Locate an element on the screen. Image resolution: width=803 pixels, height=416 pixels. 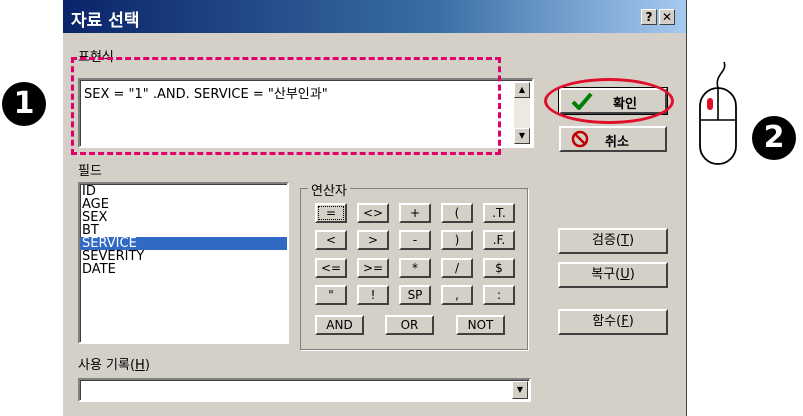
history-label: 사용 기록(H) is located at coordinates (114, 363).